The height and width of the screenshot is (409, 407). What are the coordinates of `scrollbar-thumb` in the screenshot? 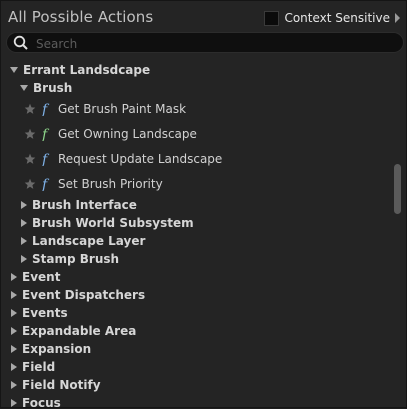 It's located at (397, 189).